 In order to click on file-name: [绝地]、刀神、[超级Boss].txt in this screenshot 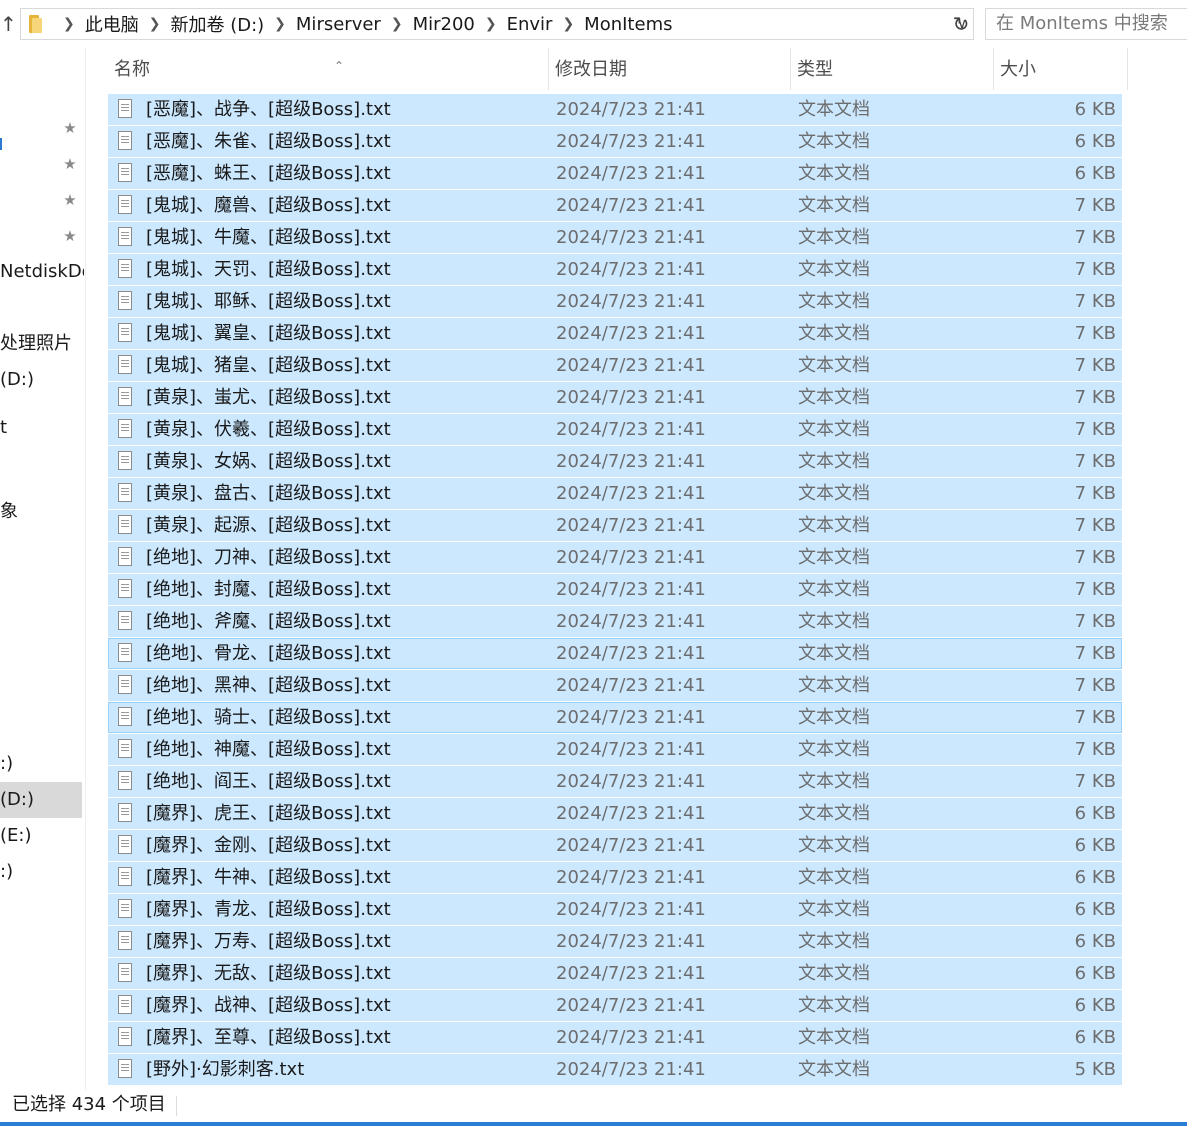, I will do `click(268, 557)`.